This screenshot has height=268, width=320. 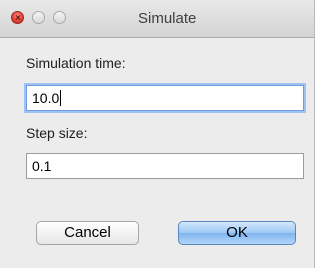 What do you see at coordinates (87, 233) in the screenshot?
I see `cancel-button: Cancel` at bounding box center [87, 233].